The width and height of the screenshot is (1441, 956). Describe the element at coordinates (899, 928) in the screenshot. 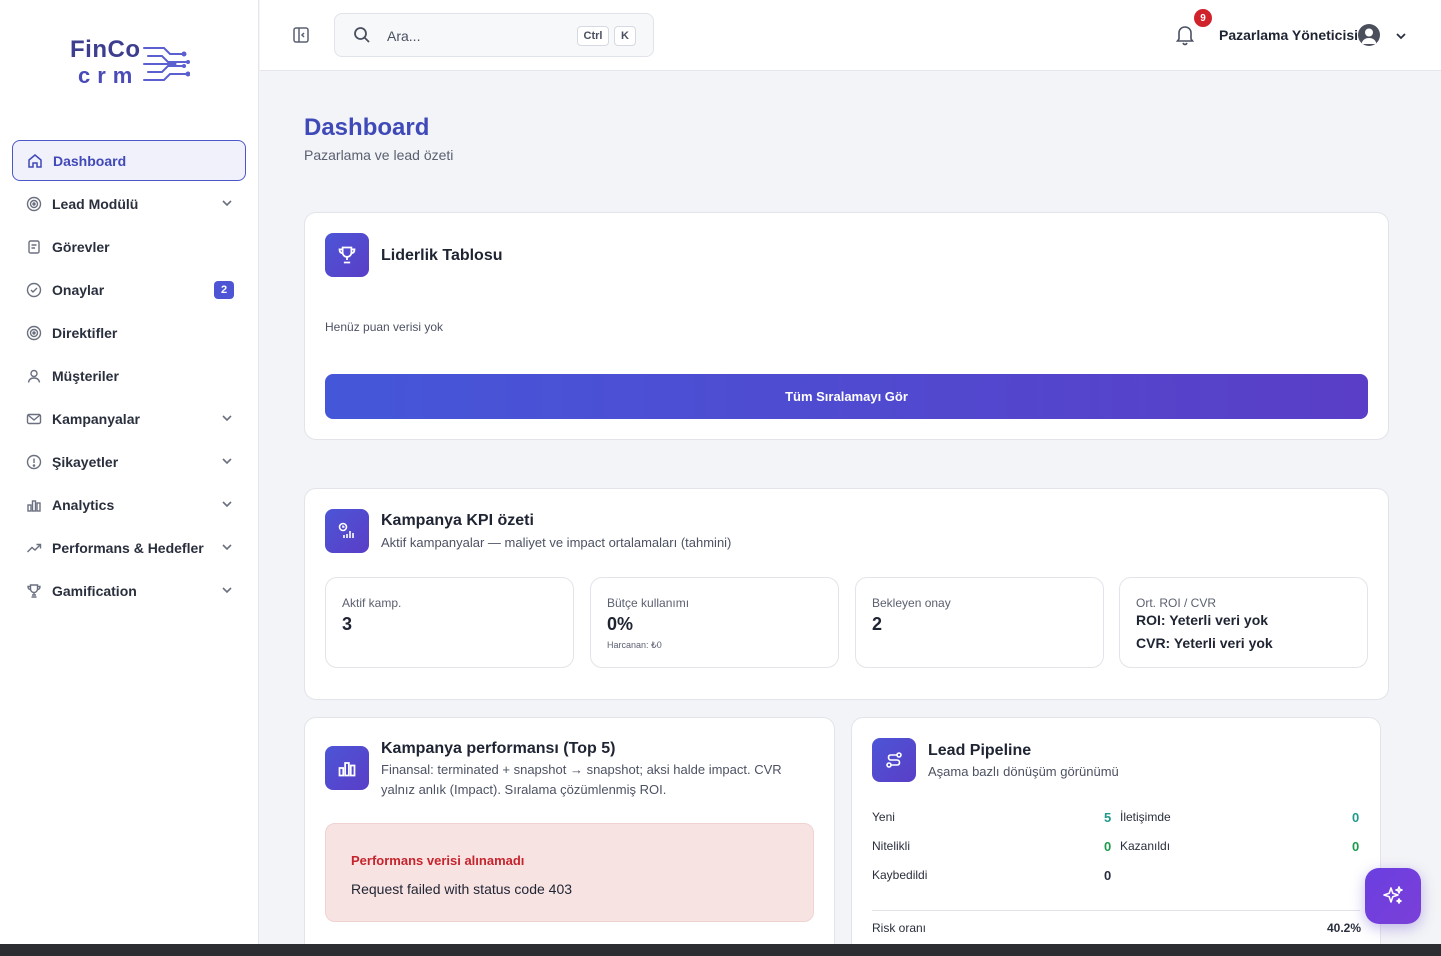

I see `pipeline-risk-label: Risk oranı` at that location.